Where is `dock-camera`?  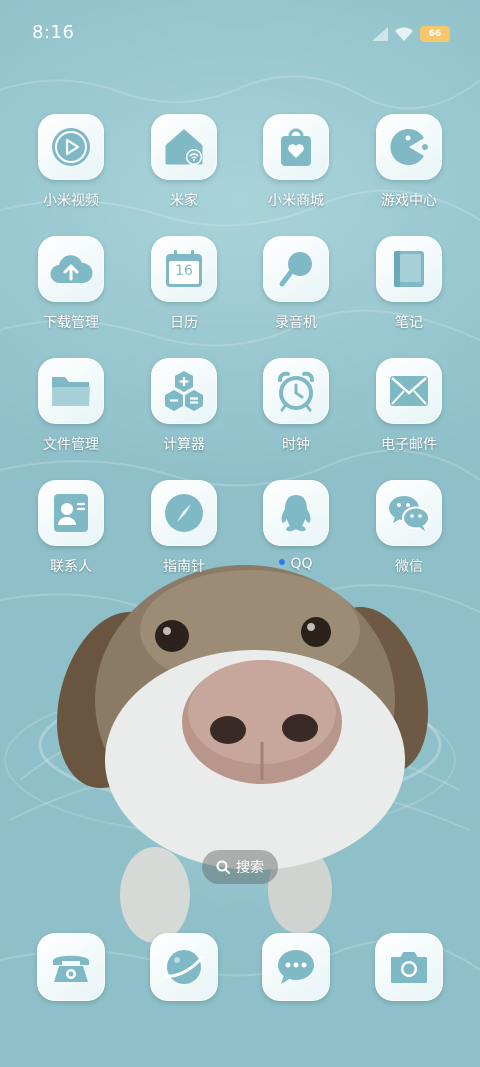 dock-camera is located at coordinates (409, 967).